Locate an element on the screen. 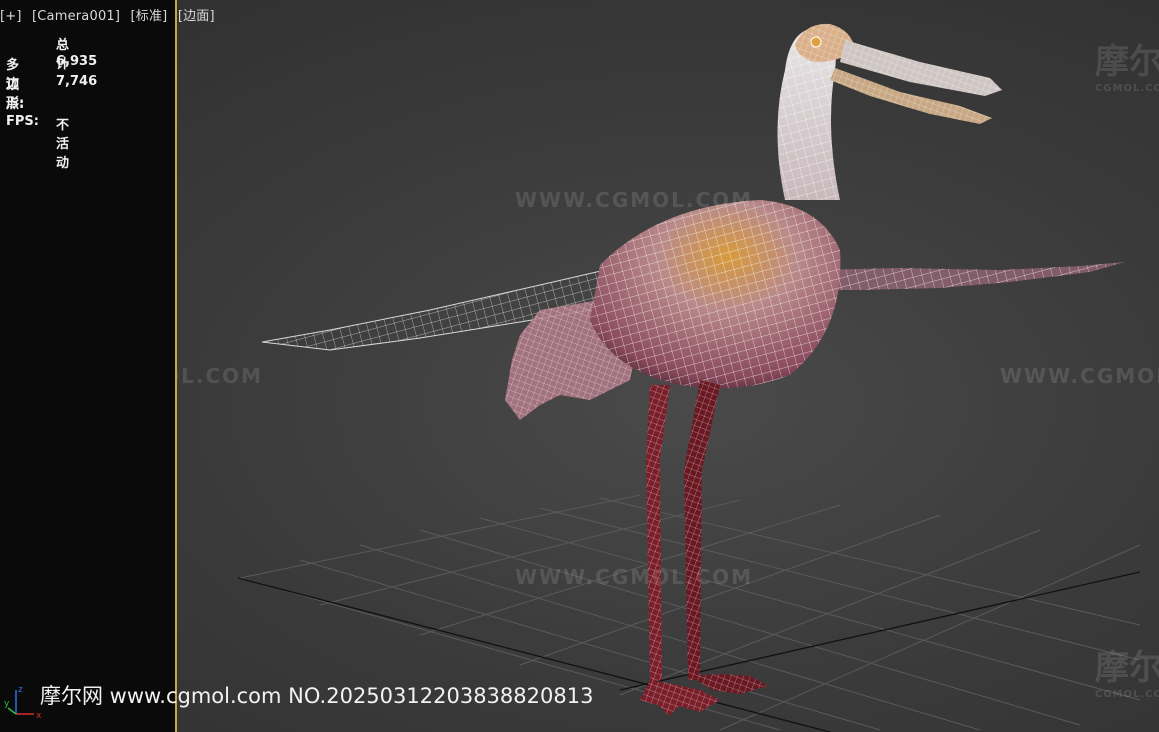  fps-value: 不活动 is located at coordinates (63, 144).